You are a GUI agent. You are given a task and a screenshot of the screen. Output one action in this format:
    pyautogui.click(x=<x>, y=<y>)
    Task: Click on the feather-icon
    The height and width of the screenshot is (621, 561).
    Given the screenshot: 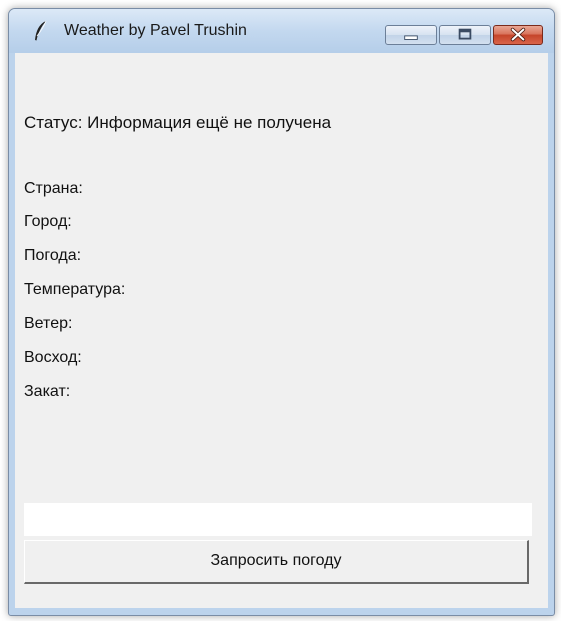 What is the action you would take?
    pyautogui.click(x=41, y=31)
    